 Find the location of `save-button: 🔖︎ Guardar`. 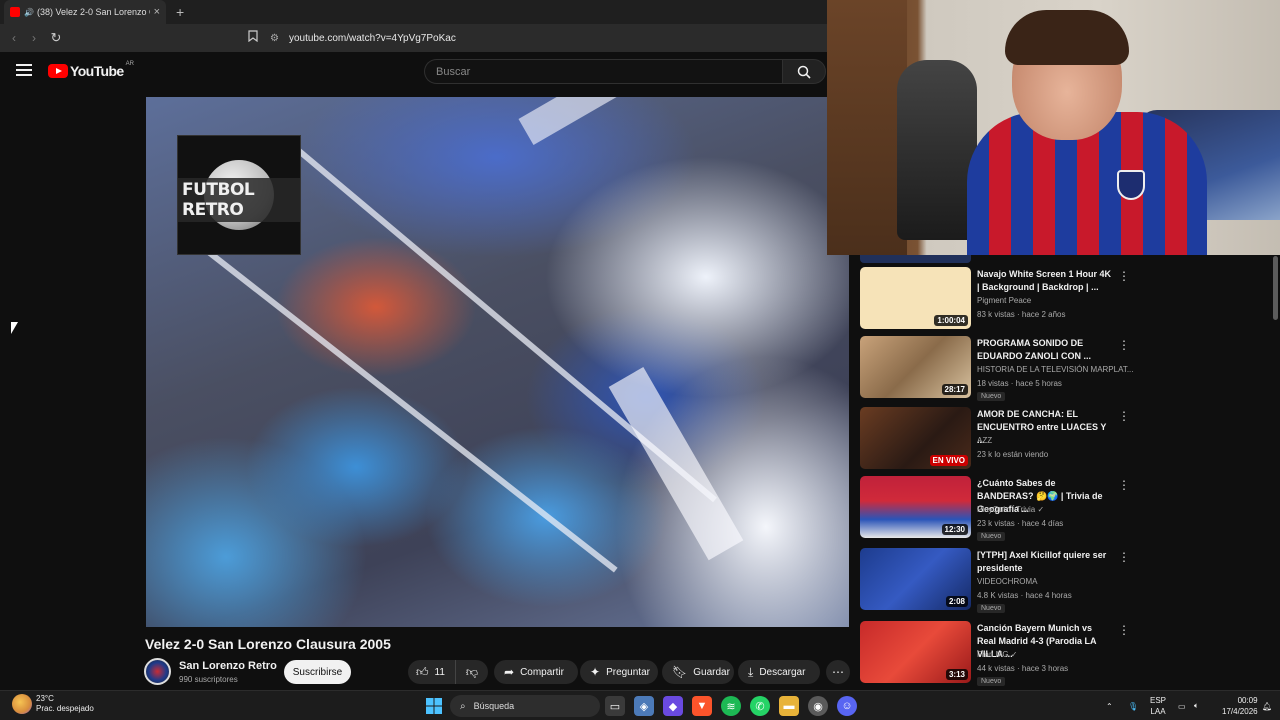

save-button: 🔖︎ Guardar is located at coordinates (698, 672).